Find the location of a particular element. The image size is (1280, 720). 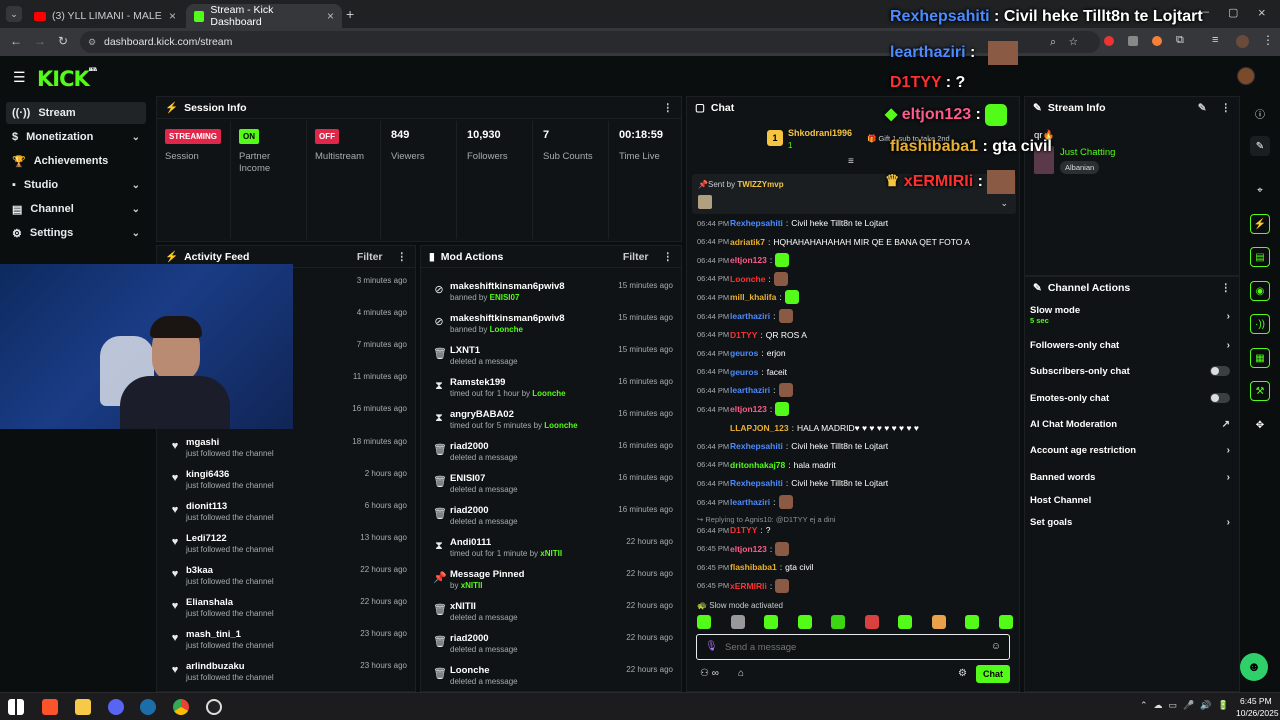

brave-icon is located at coordinates (50, 707).